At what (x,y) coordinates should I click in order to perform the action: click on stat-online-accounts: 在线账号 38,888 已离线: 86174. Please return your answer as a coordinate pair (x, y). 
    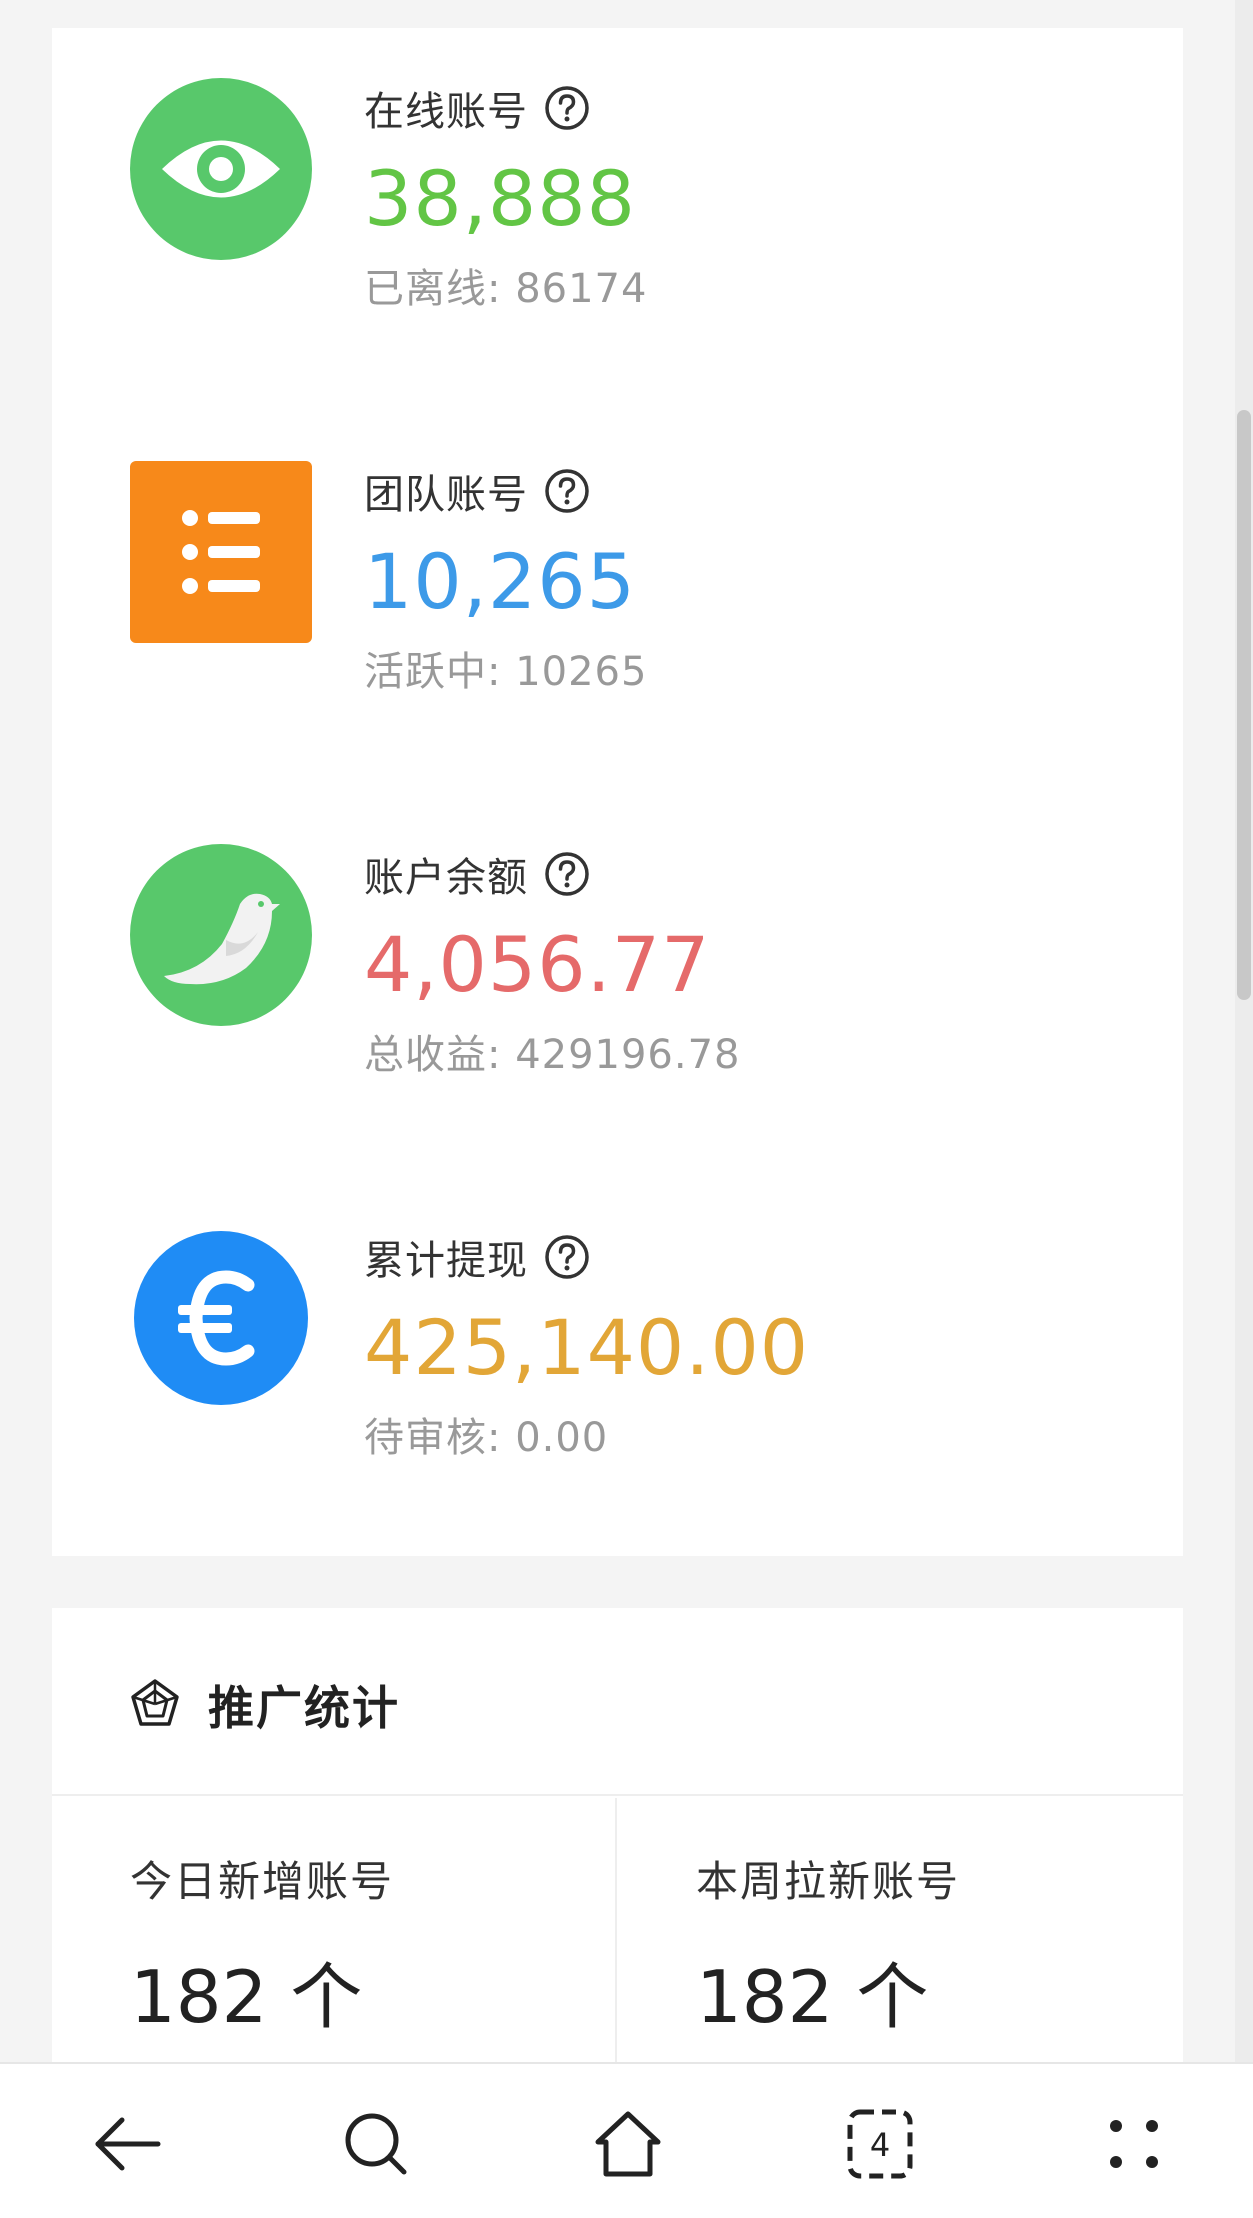
    Looking at the image, I should click on (617, 178).